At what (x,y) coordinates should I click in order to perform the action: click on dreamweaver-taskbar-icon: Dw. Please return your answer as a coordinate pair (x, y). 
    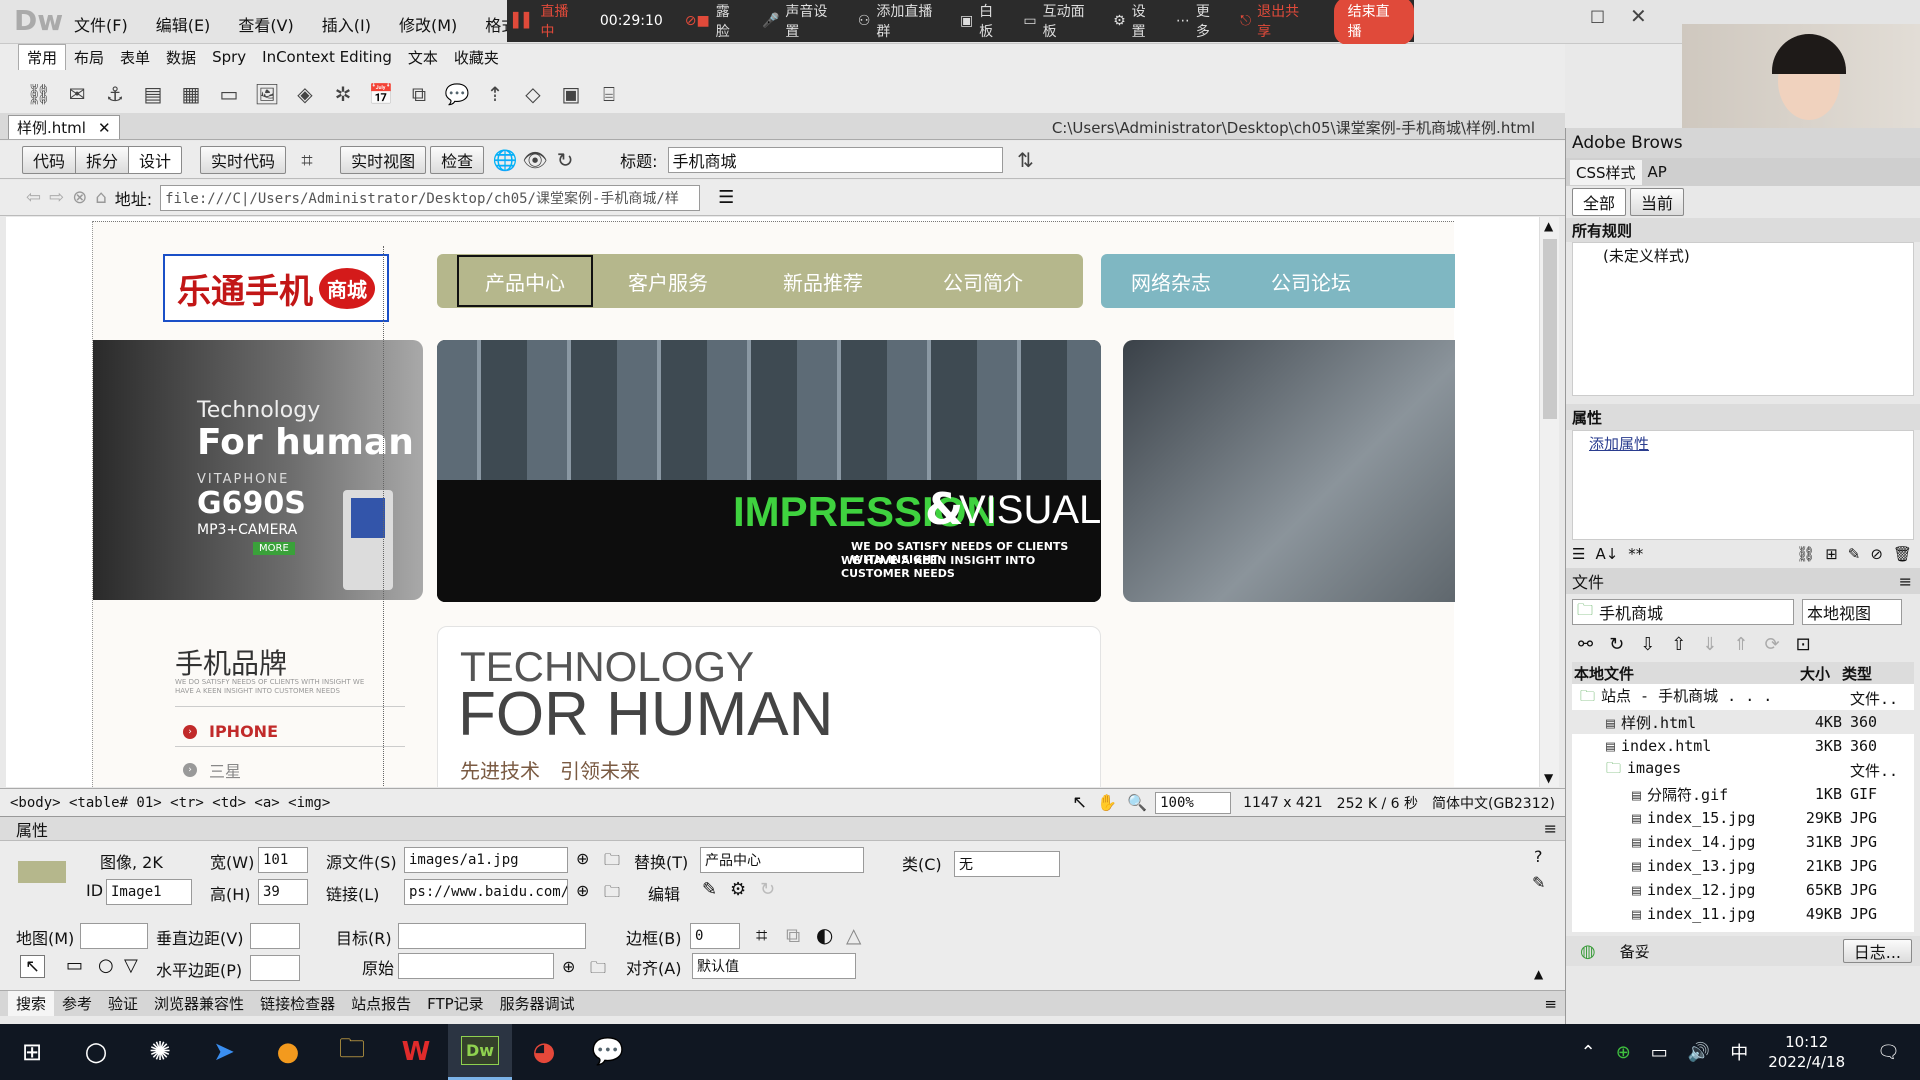
    Looking at the image, I should click on (480, 1052).